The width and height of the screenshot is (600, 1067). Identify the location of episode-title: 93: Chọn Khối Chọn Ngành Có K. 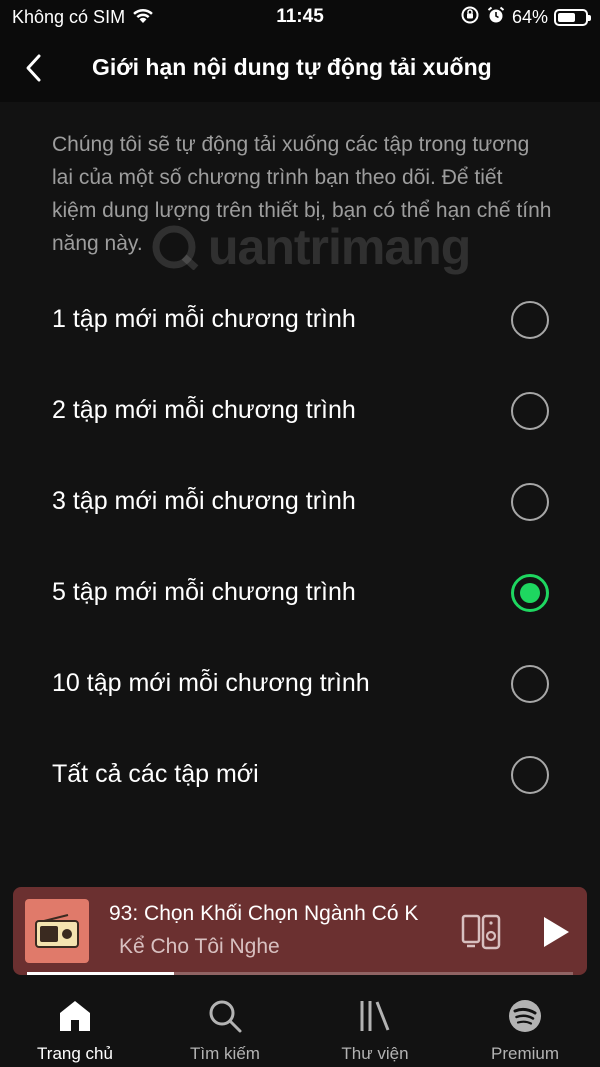
(264, 913).